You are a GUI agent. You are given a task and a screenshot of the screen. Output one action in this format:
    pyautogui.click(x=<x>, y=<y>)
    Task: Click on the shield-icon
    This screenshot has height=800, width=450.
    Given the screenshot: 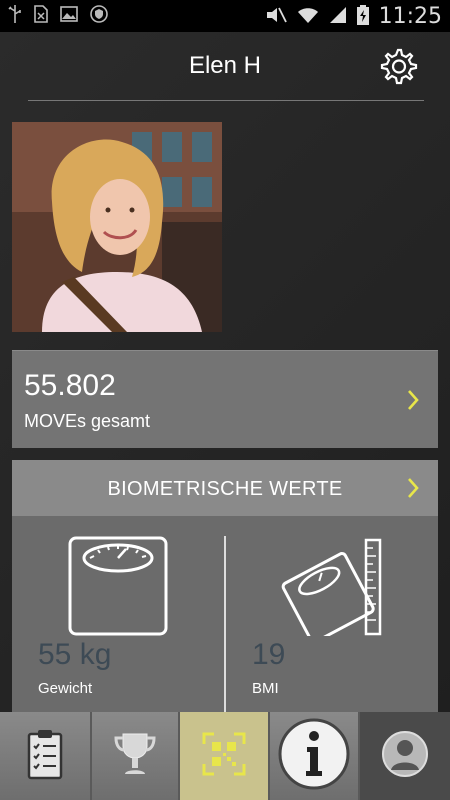 What is the action you would take?
    pyautogui.click(x=99, y=16)
    